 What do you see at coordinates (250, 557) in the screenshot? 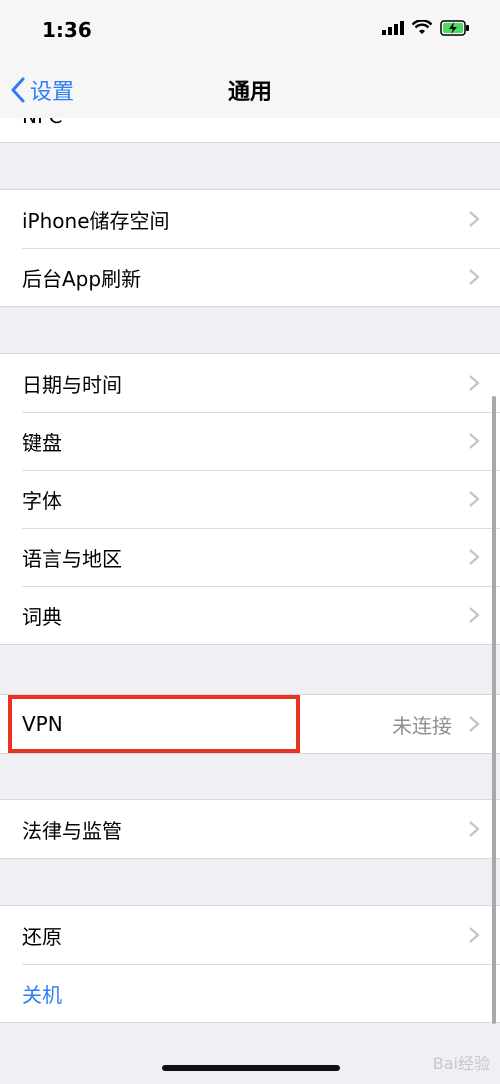
I see `list-item-language-region: 语言与地区` at bounding box center [250, 557].